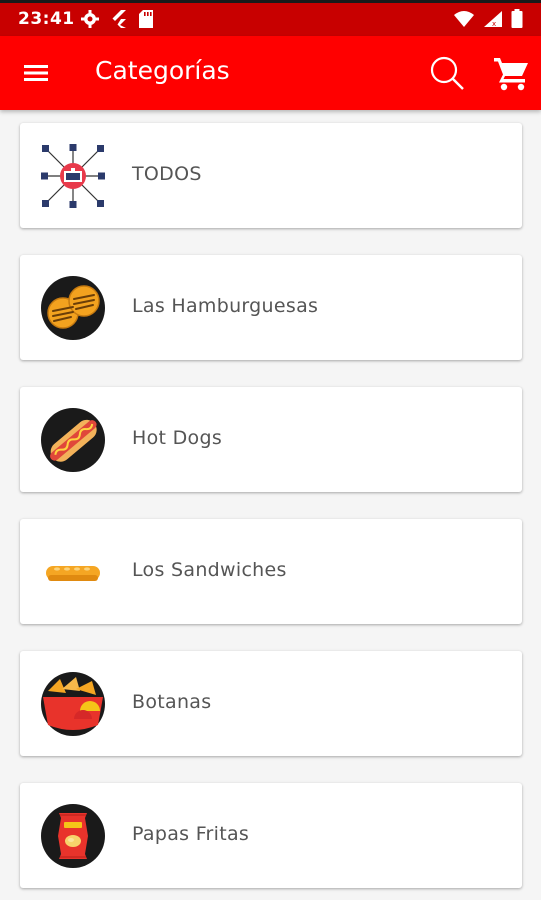 The width and height of the screenshot is (541, 900). What do you see at coordinates (177, 438) in the screenshot?
I see `category-label: Hot Dogs` at bounding box center [177, 438].